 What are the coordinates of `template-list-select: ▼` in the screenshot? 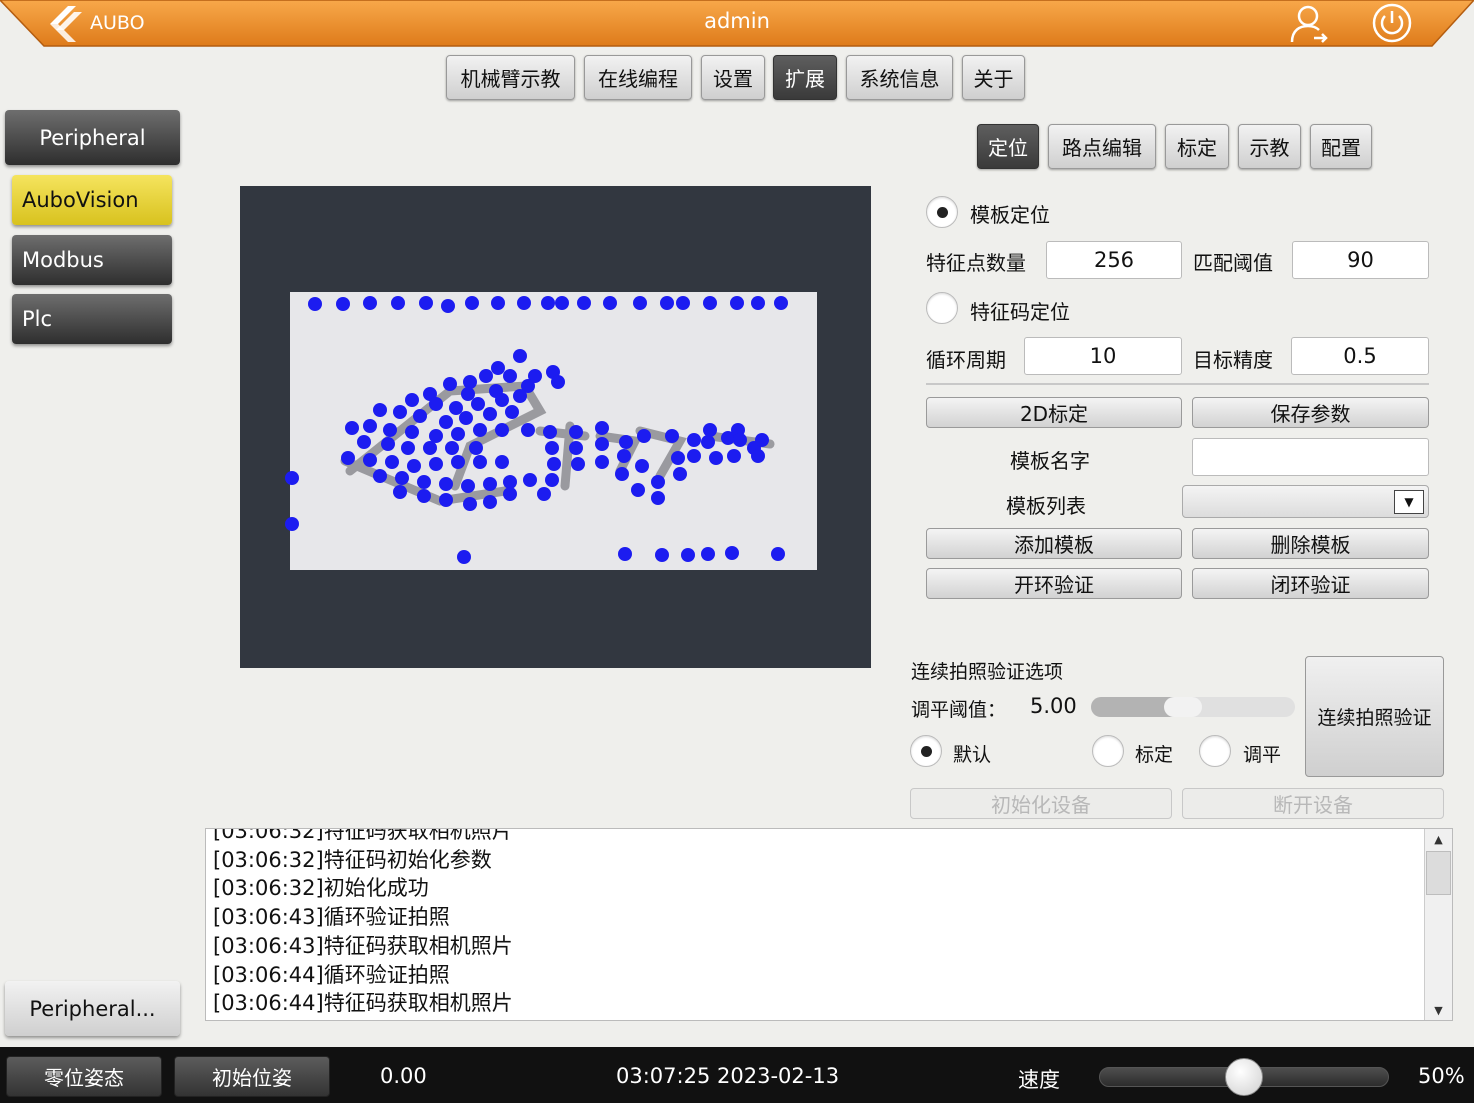 It's located at (1305, 501).